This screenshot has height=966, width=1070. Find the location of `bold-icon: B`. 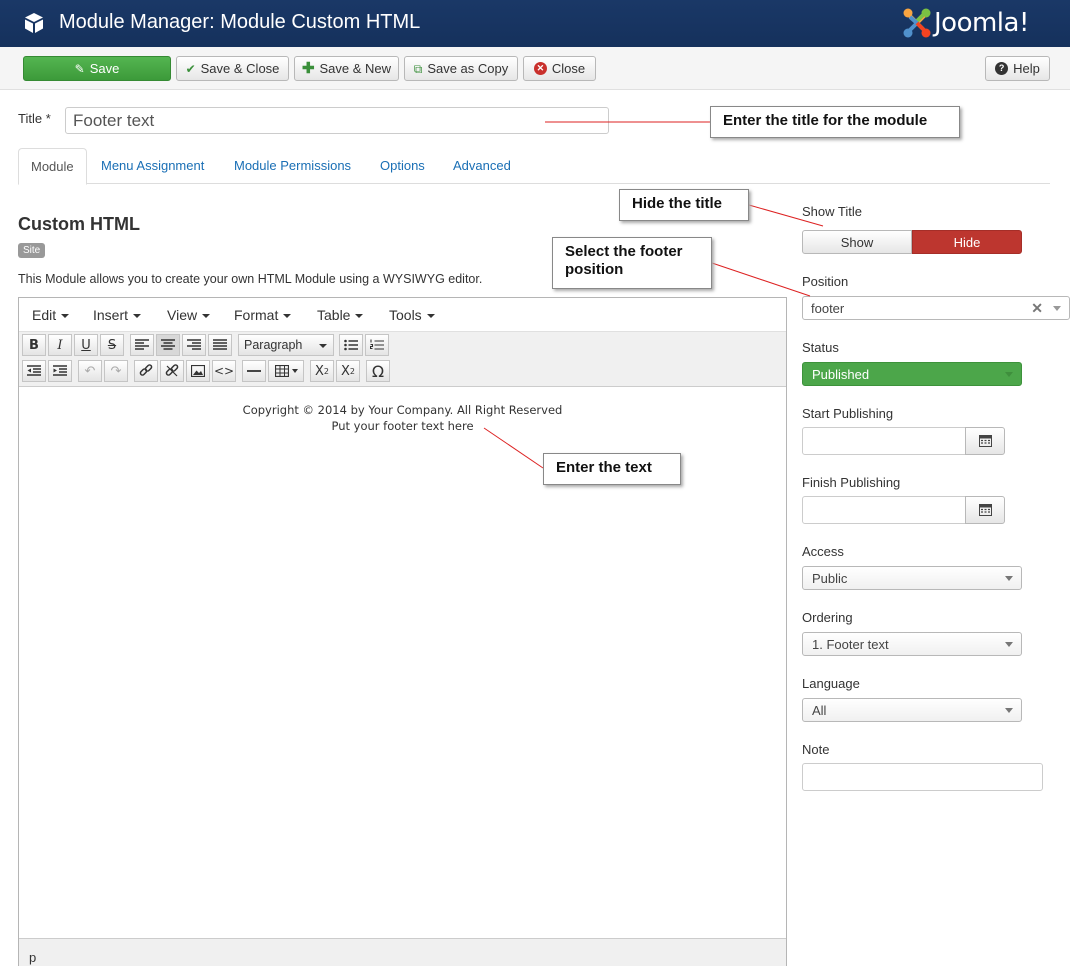

bold-icon: B is located at coordinates (34, 345).